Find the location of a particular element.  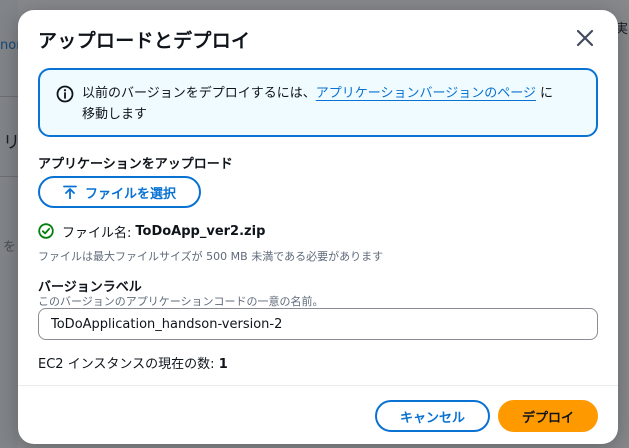

deploy-label: デプロイ is located at coordinates (547, 418).